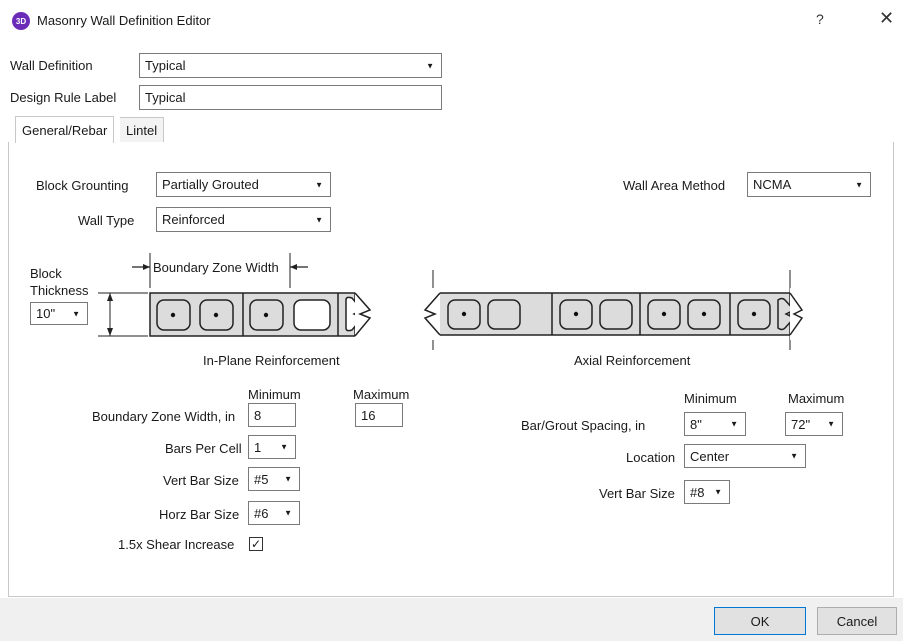 The width and height of the screenshot is (903, 641). I want to click on wall-definition-select: Typical ▼, so click(290, 65).